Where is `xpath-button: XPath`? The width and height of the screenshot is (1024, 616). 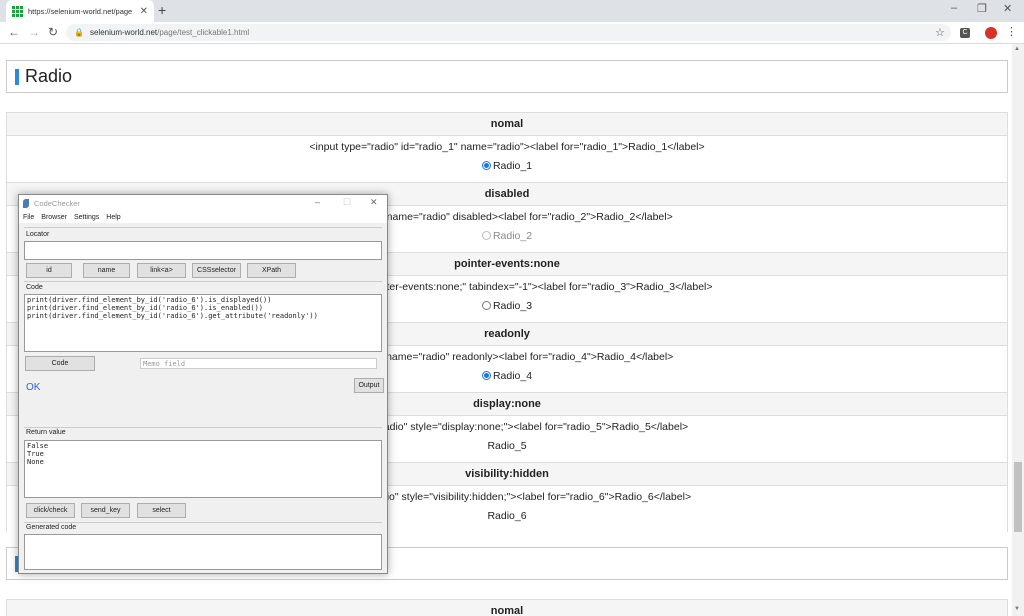
xpath-button: XPath is located at coordinates (271, 270).